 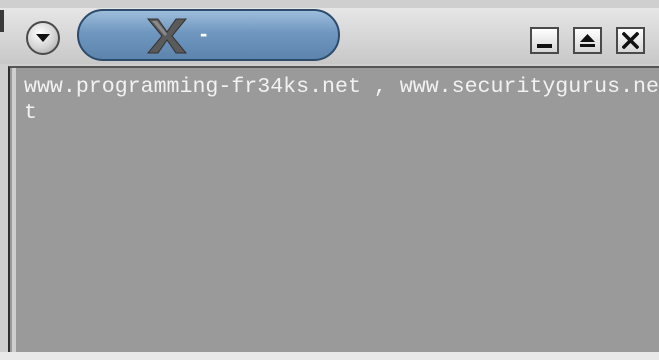 I want to click on window-corner, so click(x=2, y=21).